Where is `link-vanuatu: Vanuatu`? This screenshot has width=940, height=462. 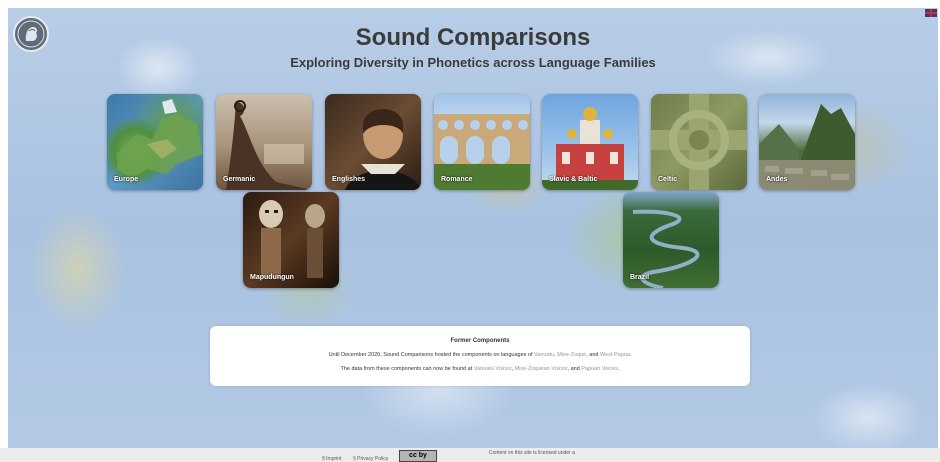 link-vanuatu: Vanuatu is located at coordinates (544, 355).